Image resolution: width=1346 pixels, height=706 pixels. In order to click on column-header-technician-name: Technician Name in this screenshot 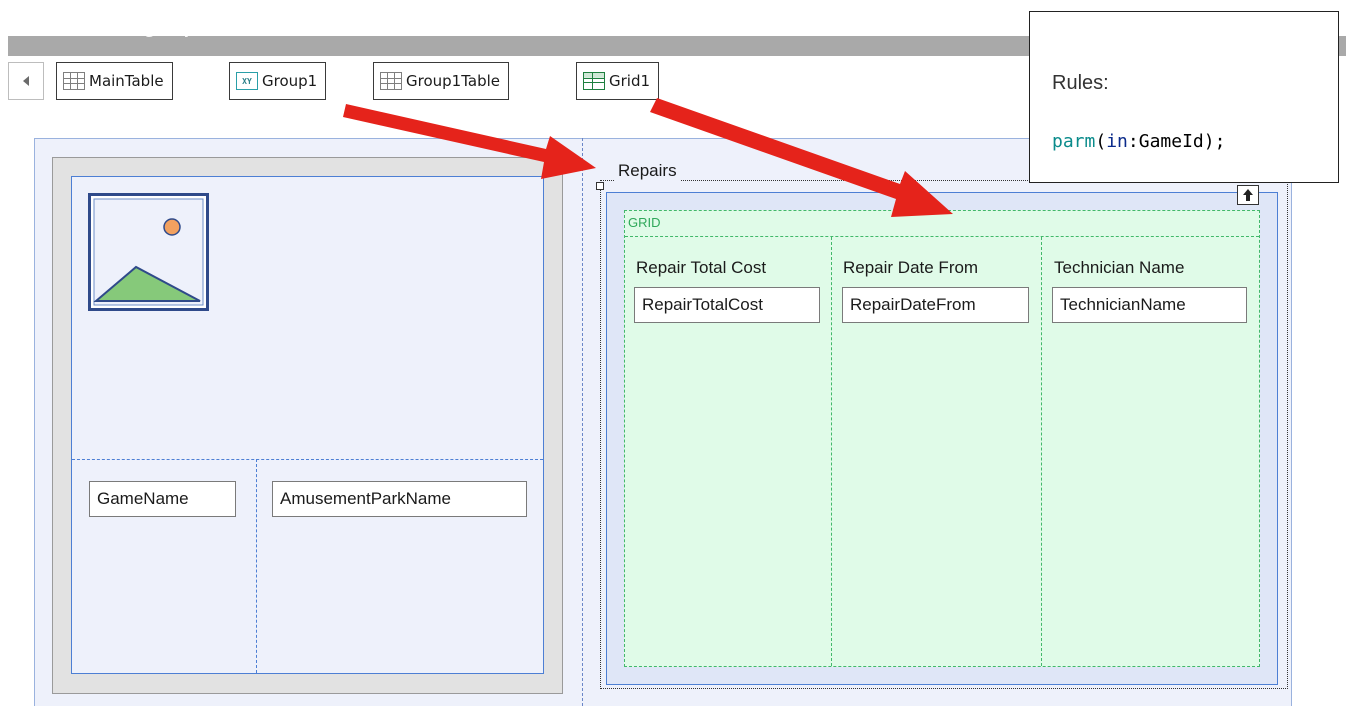, I will do `click(1119, 267)`.